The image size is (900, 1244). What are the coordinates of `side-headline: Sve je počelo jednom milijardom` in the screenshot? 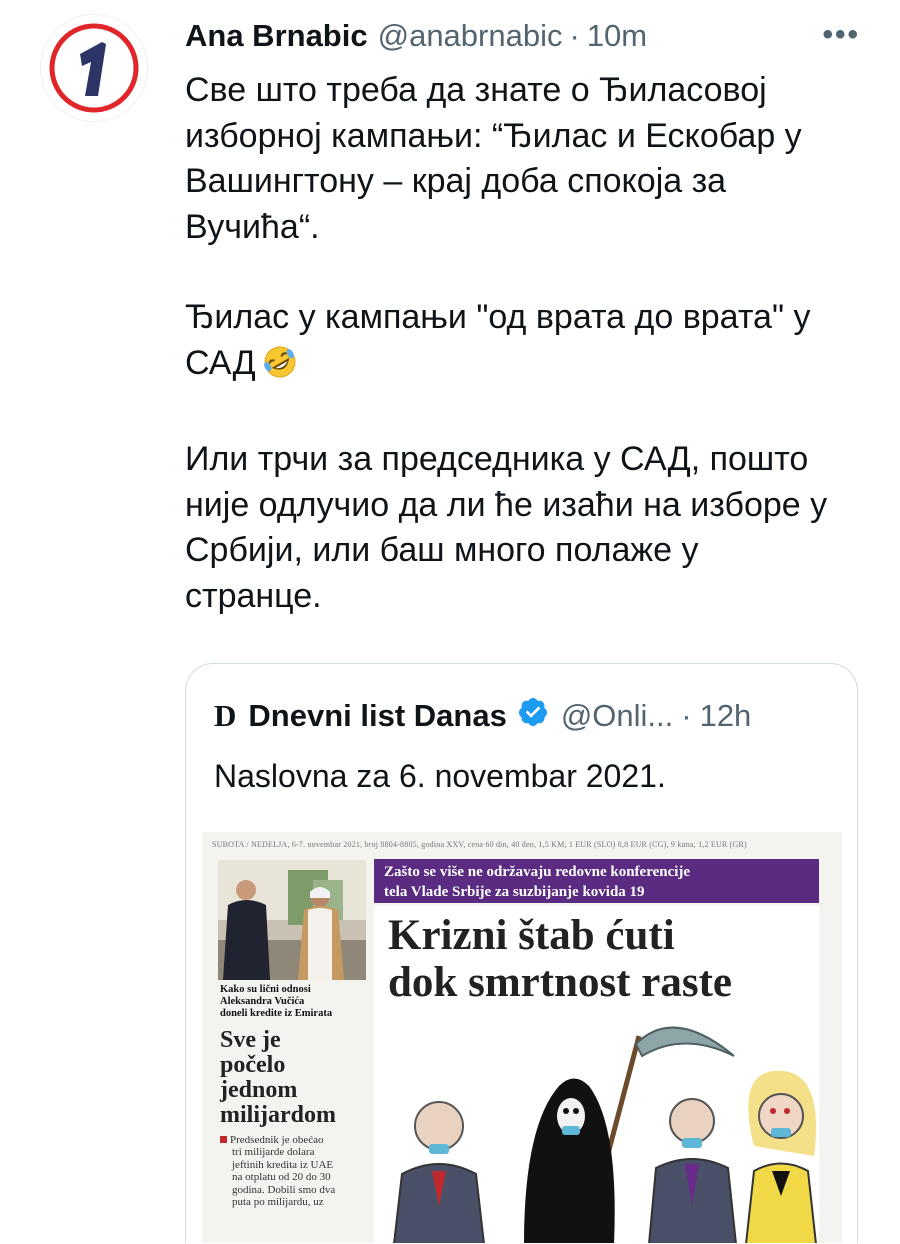 It's located at (278, 1077).